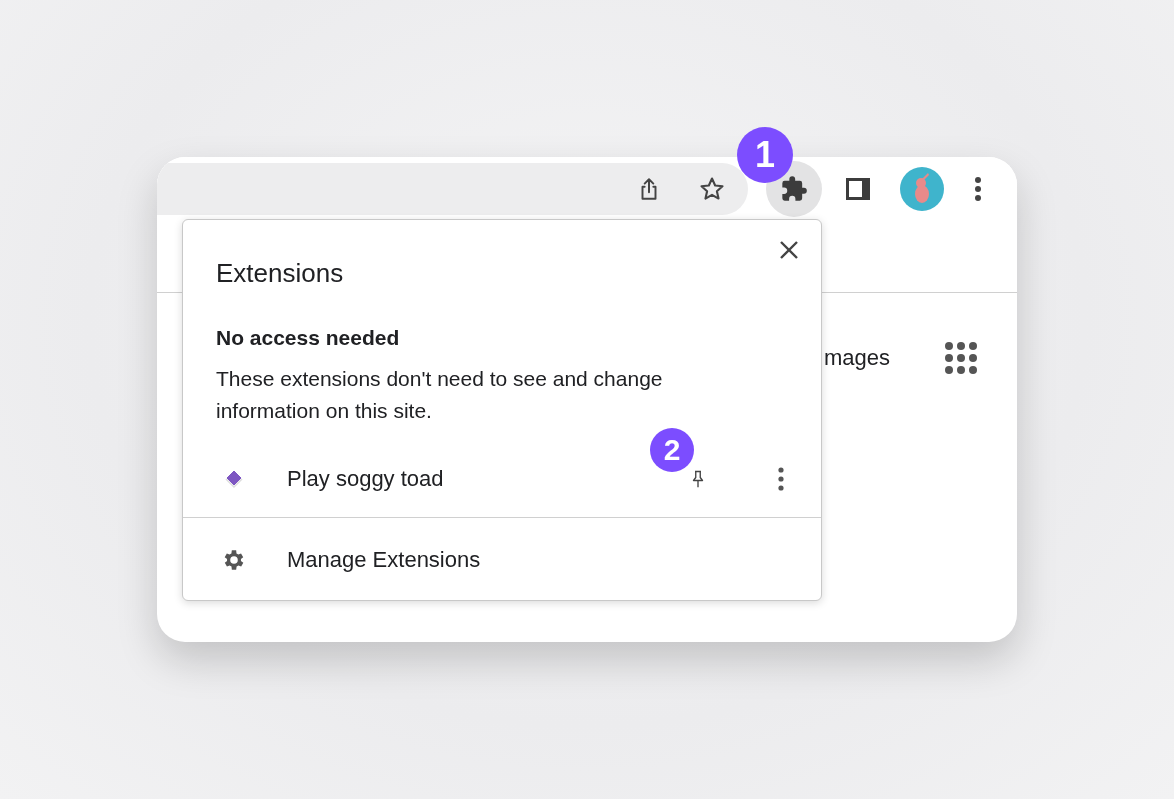  What do you see at coordinates (858, 189) in the screenshot?
I see `side-panel-icon` at bounding box center [858, 189].